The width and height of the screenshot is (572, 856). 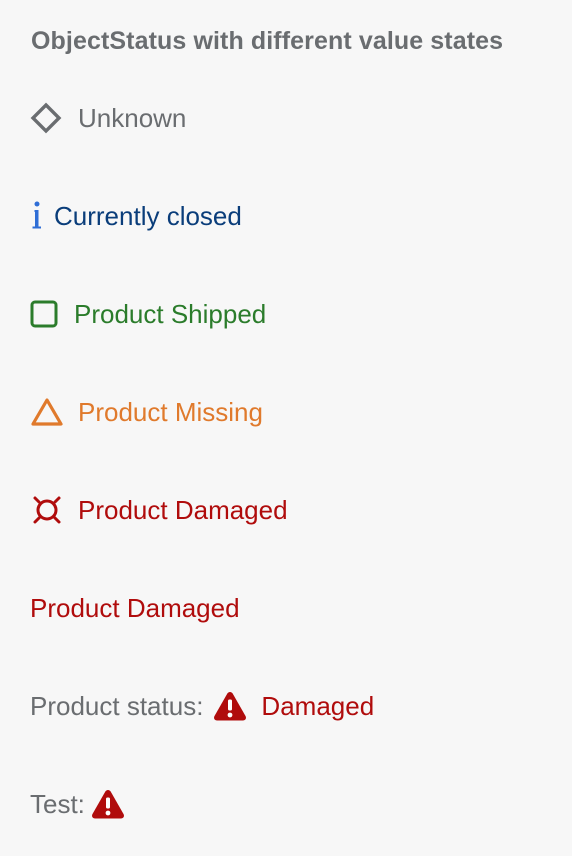 I want to click on status-error-text-only: Product Damaged, so click(x=135, y=608).